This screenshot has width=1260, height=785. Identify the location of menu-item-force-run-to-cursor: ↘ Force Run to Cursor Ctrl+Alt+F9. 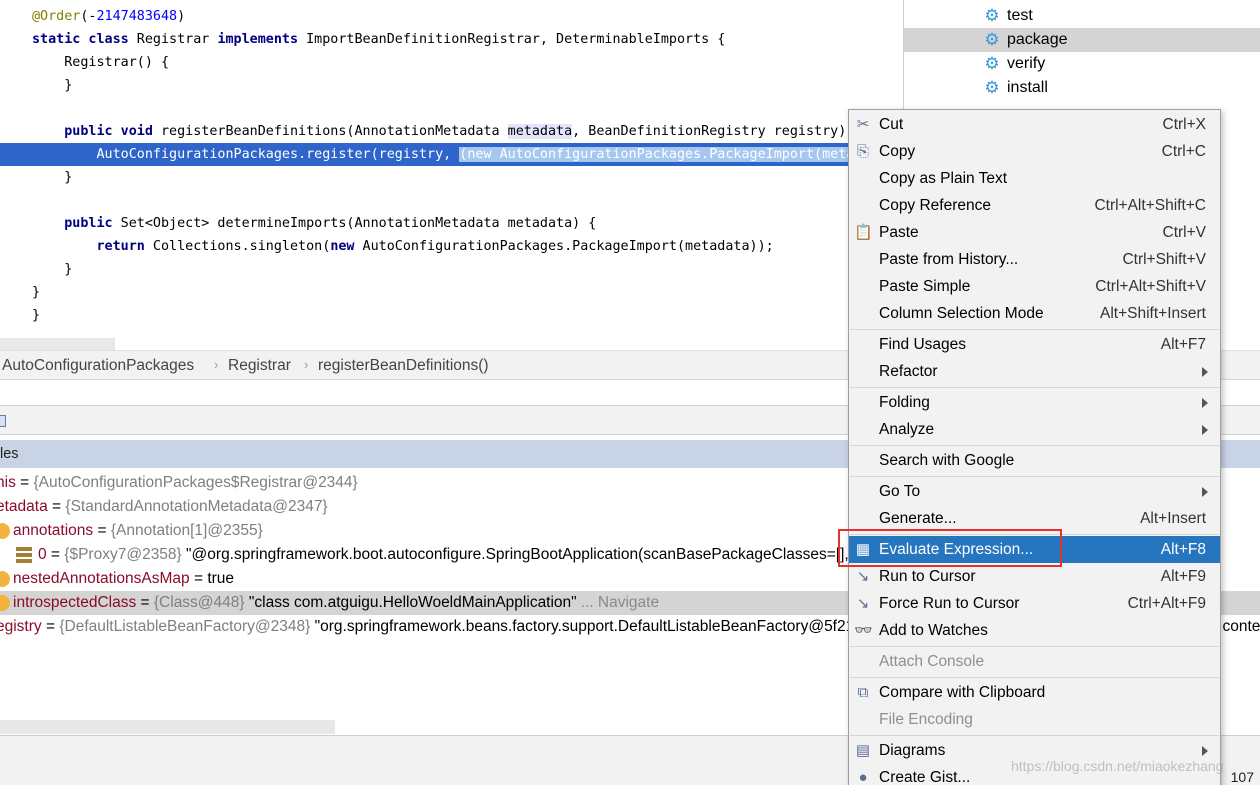
(1034, 603).